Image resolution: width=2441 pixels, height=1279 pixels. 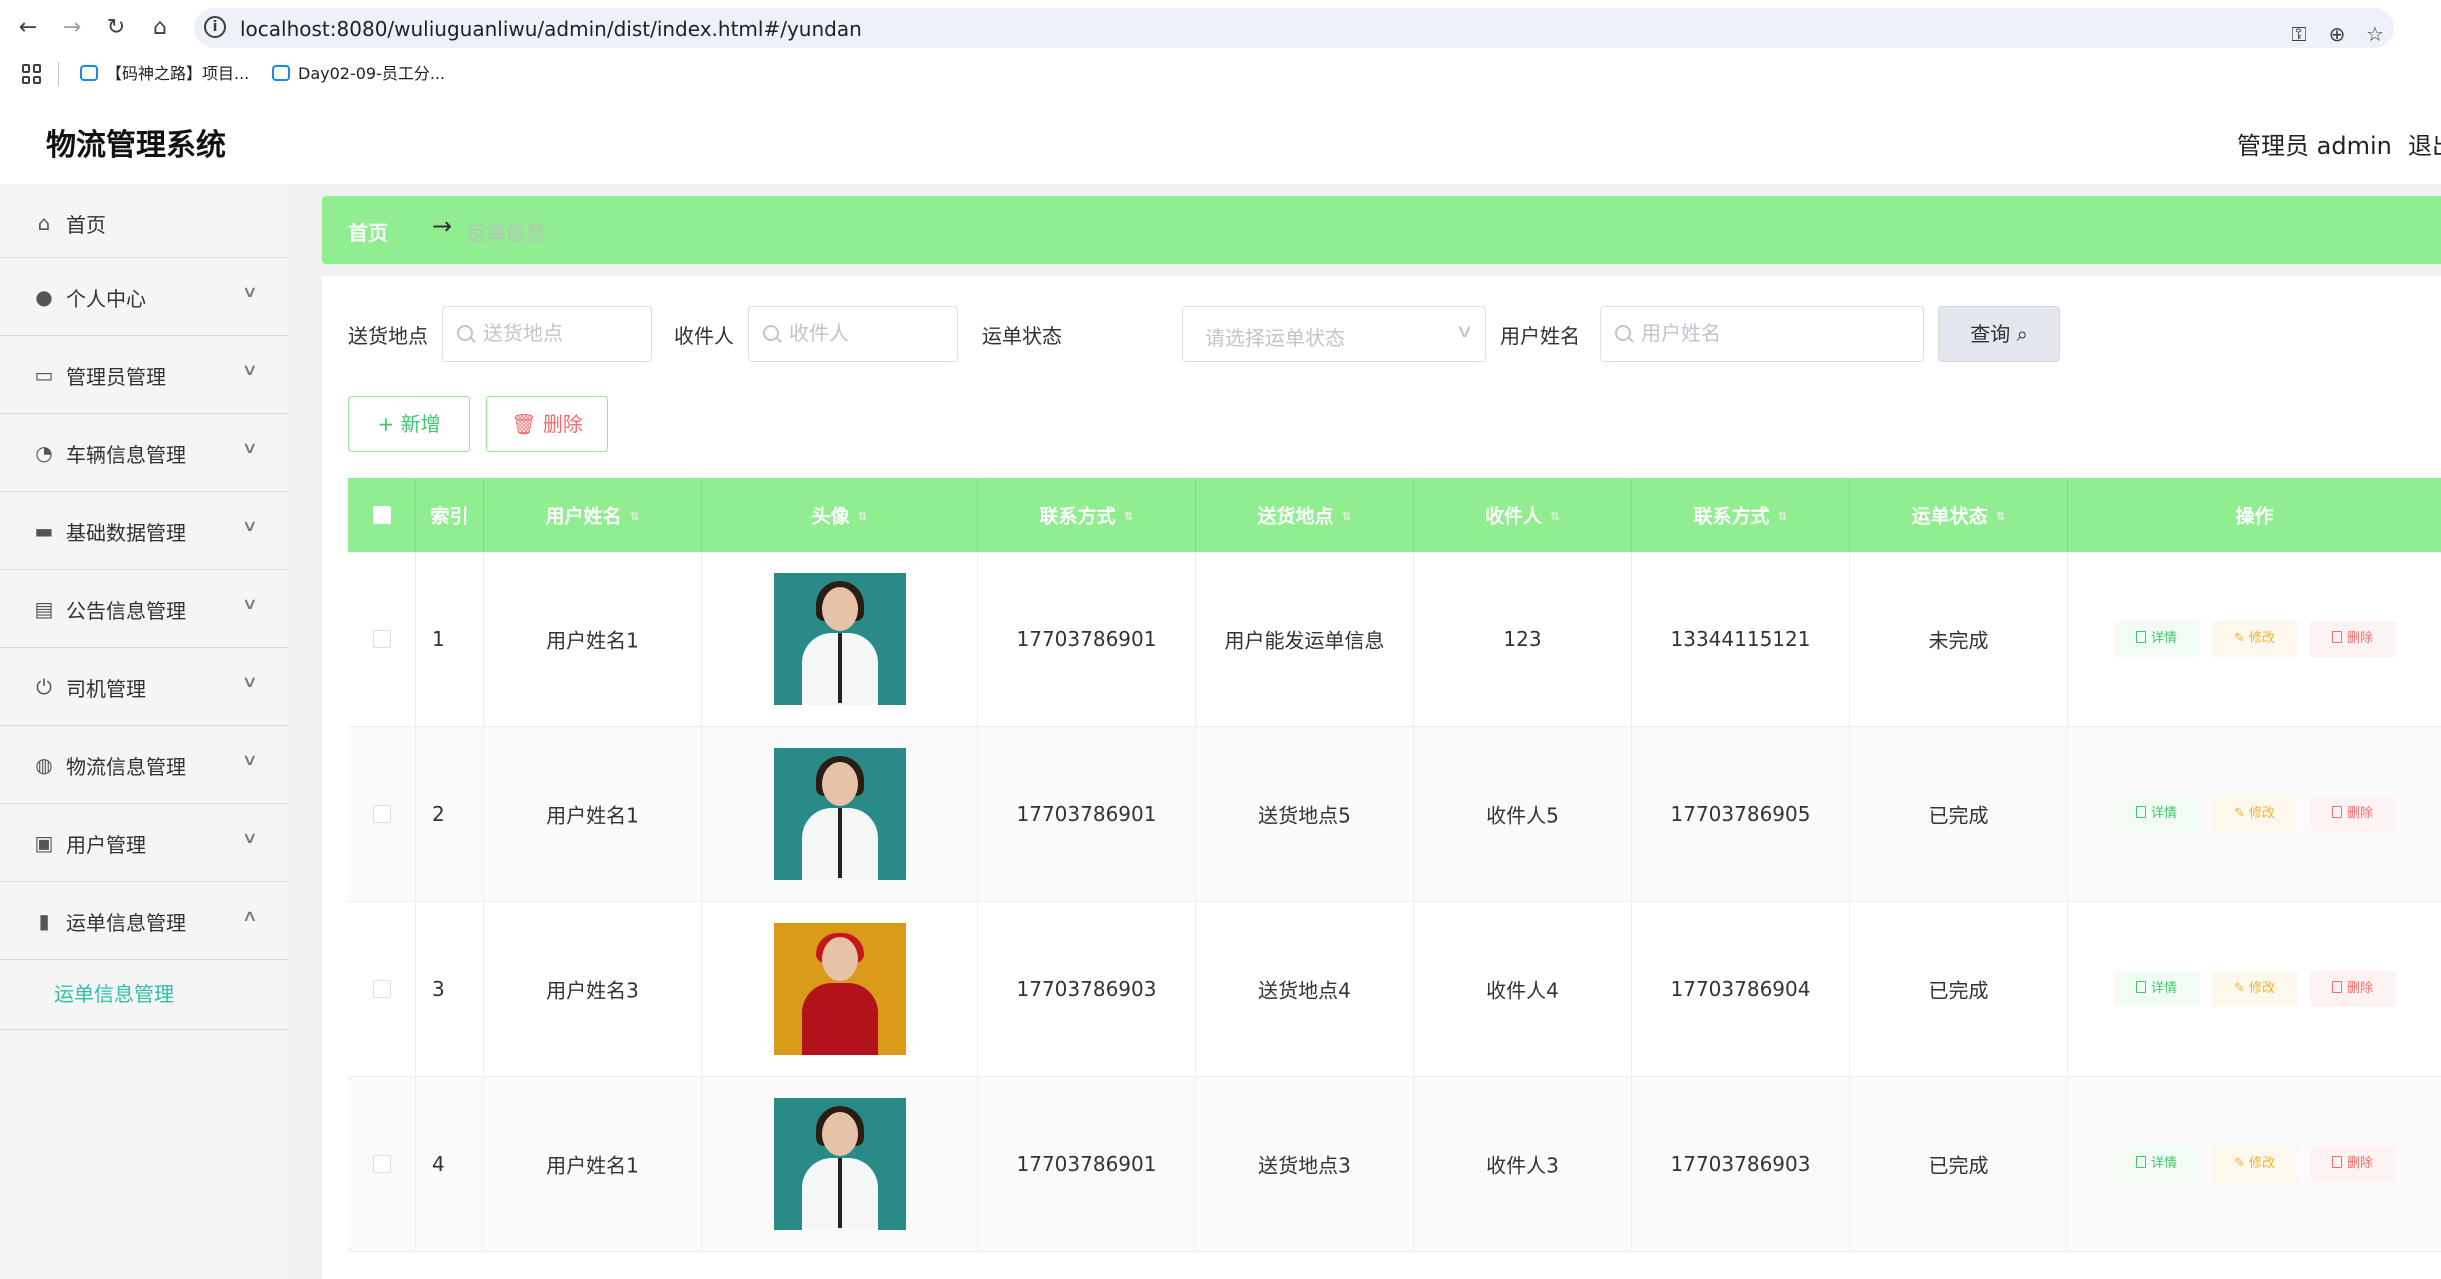 What do you see at coordinates (144, 687) in the screenshot?
I see `sidebar-item-drivers: ⏻ 司机管理 ∨` at bounding box center [144, 687].